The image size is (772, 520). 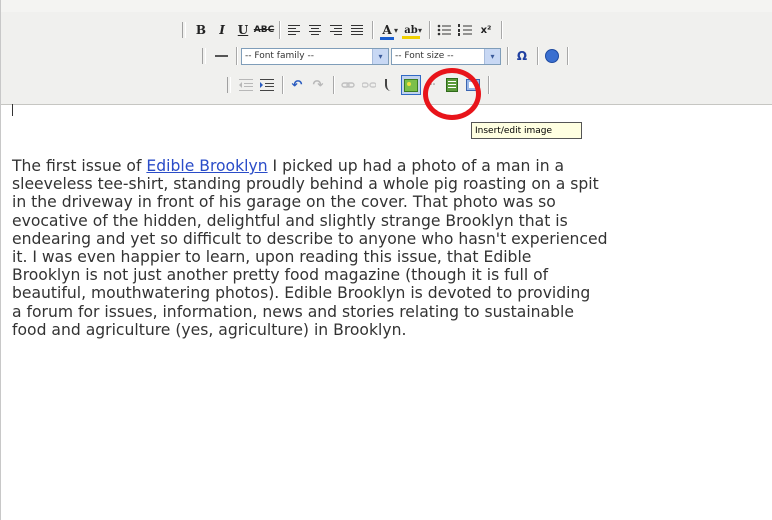 What do you see at coordinates (420, 30) in the screenshot?
I see `background-color-dropdown-arrow: ▾` at bounding box center [420, 30].